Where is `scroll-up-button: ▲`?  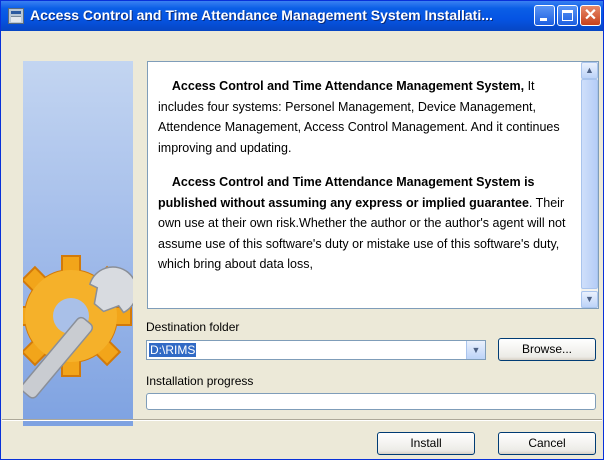 scroll-up-button: ▲ is located at coordinates (589, 70).